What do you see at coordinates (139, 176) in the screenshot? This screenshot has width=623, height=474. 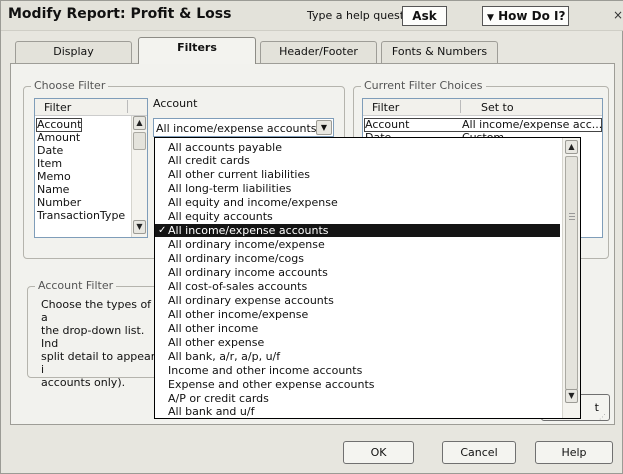 I see `filter-list-scrollbar: ▲ ▼` at bounding box center [139, 176].